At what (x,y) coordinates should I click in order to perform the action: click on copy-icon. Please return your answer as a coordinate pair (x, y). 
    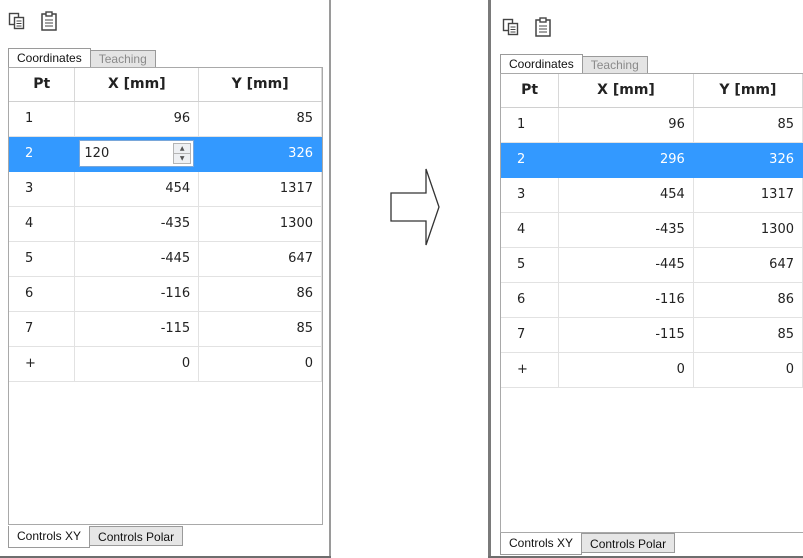
    Looking at the image, I should click on (16, 21).